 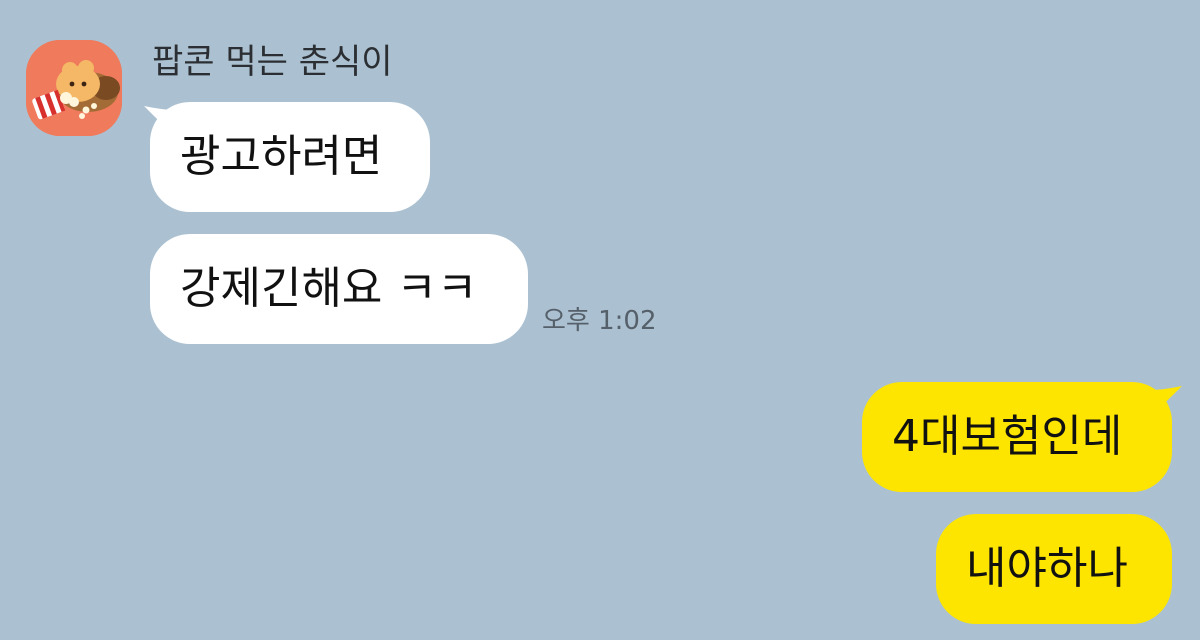 I want to click on popcorn-character-icon, so click(x=74, y=88).